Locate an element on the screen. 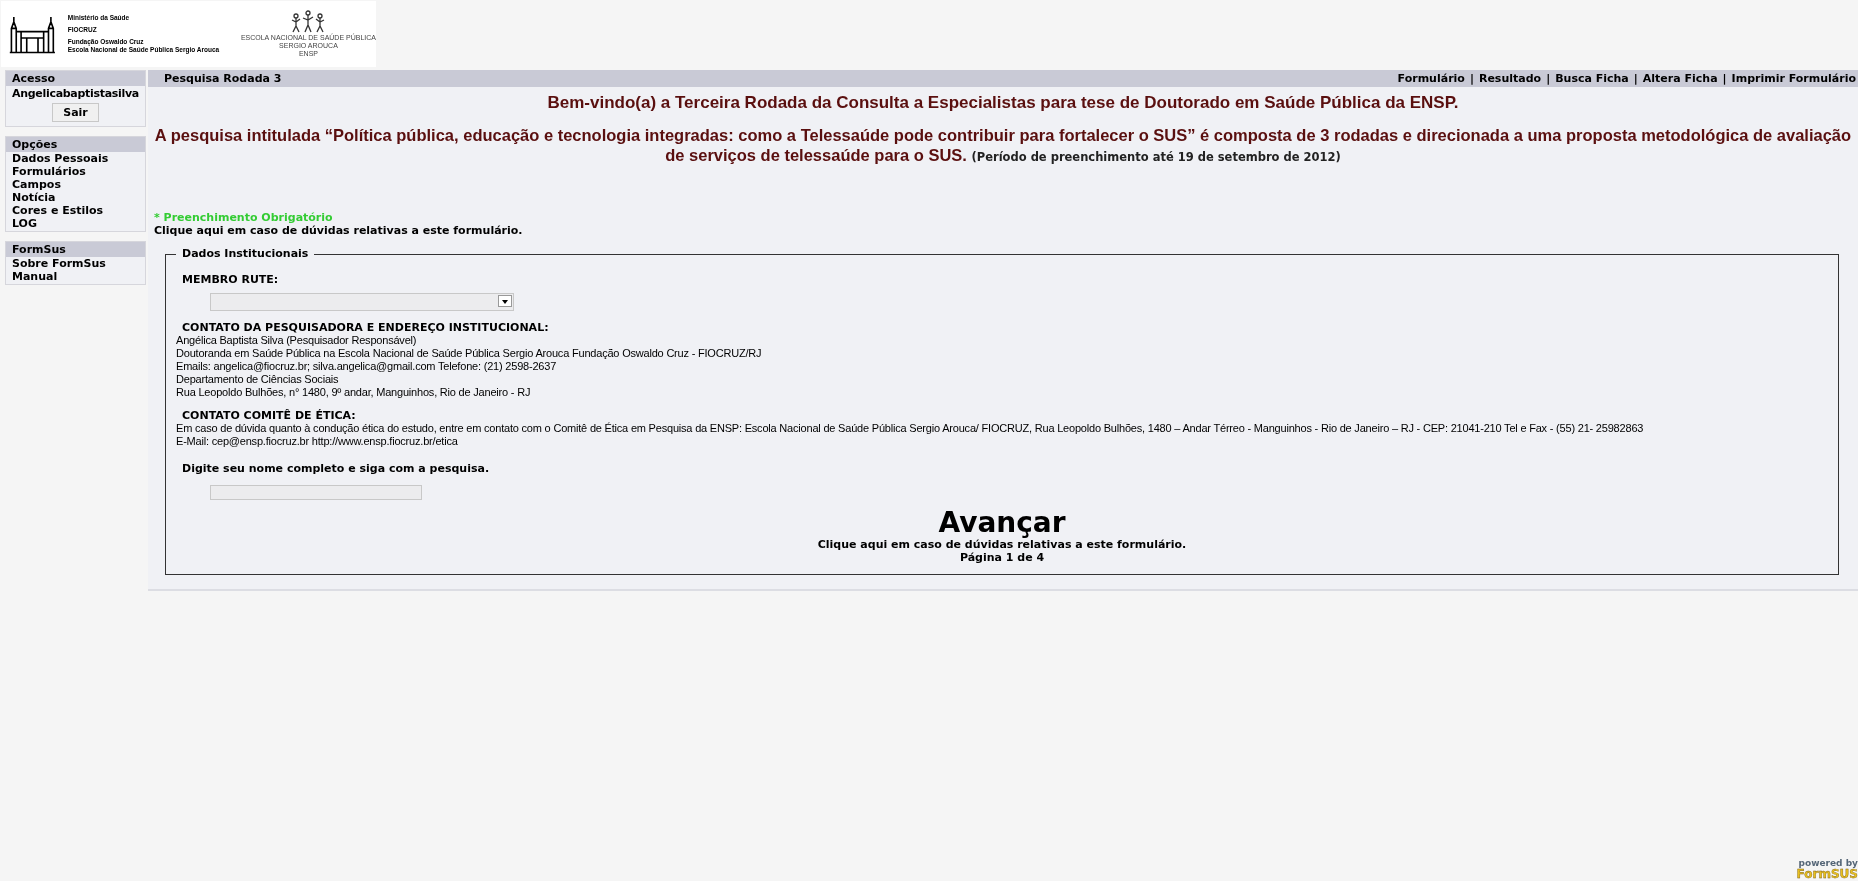  section-heading: CONTATO DA PESQUISADORA E ENDEREÇO INSTITUCIONAL: is located at coordinates (365, 327).